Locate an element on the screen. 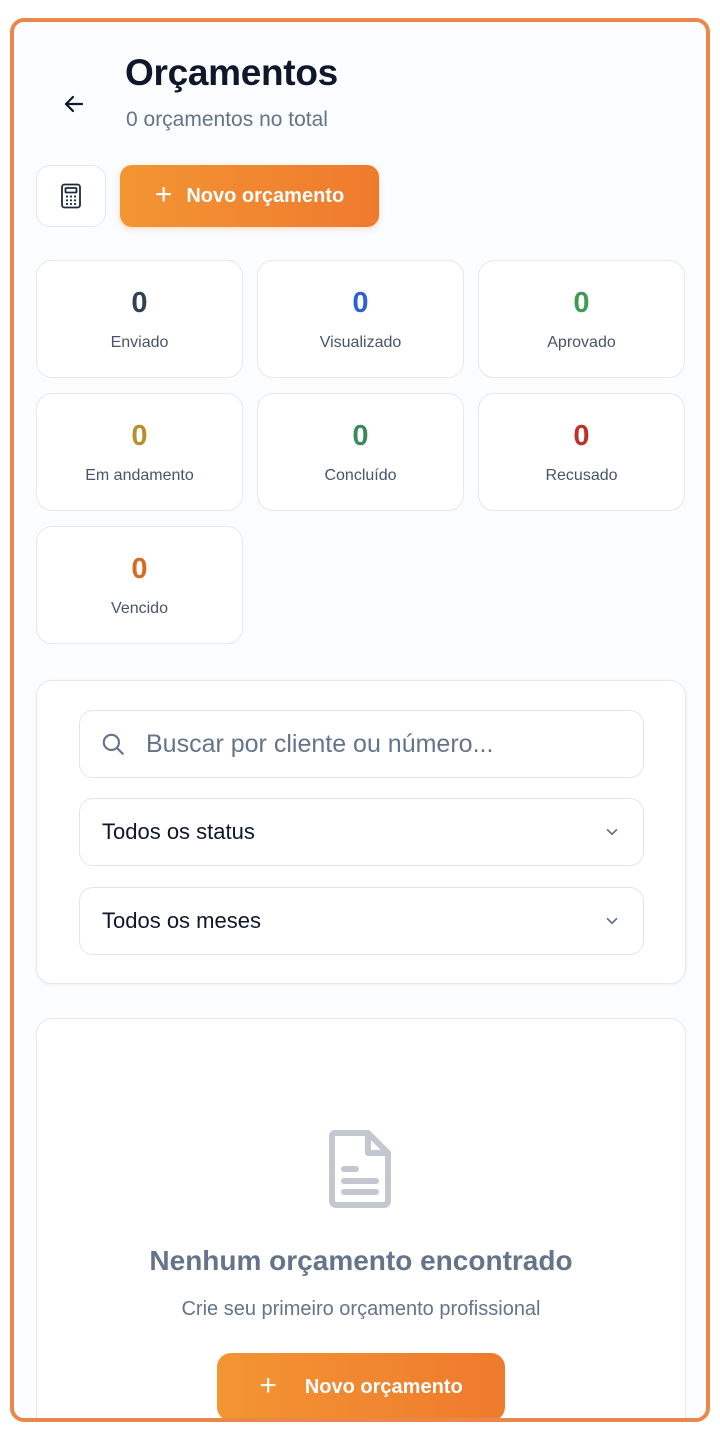 The height and width of the screenshot is (1438, 720). calculator-icon is located at coordinates (71, 196).